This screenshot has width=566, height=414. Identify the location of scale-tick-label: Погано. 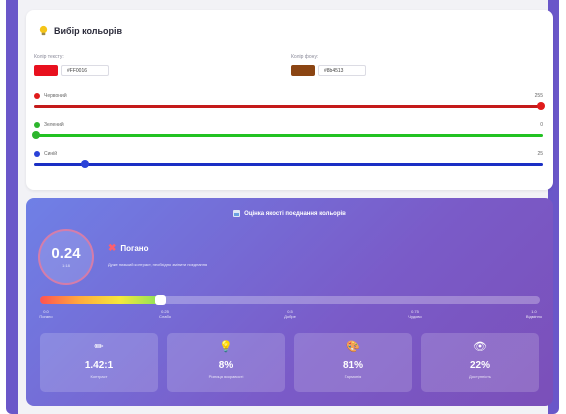
(46, 316).